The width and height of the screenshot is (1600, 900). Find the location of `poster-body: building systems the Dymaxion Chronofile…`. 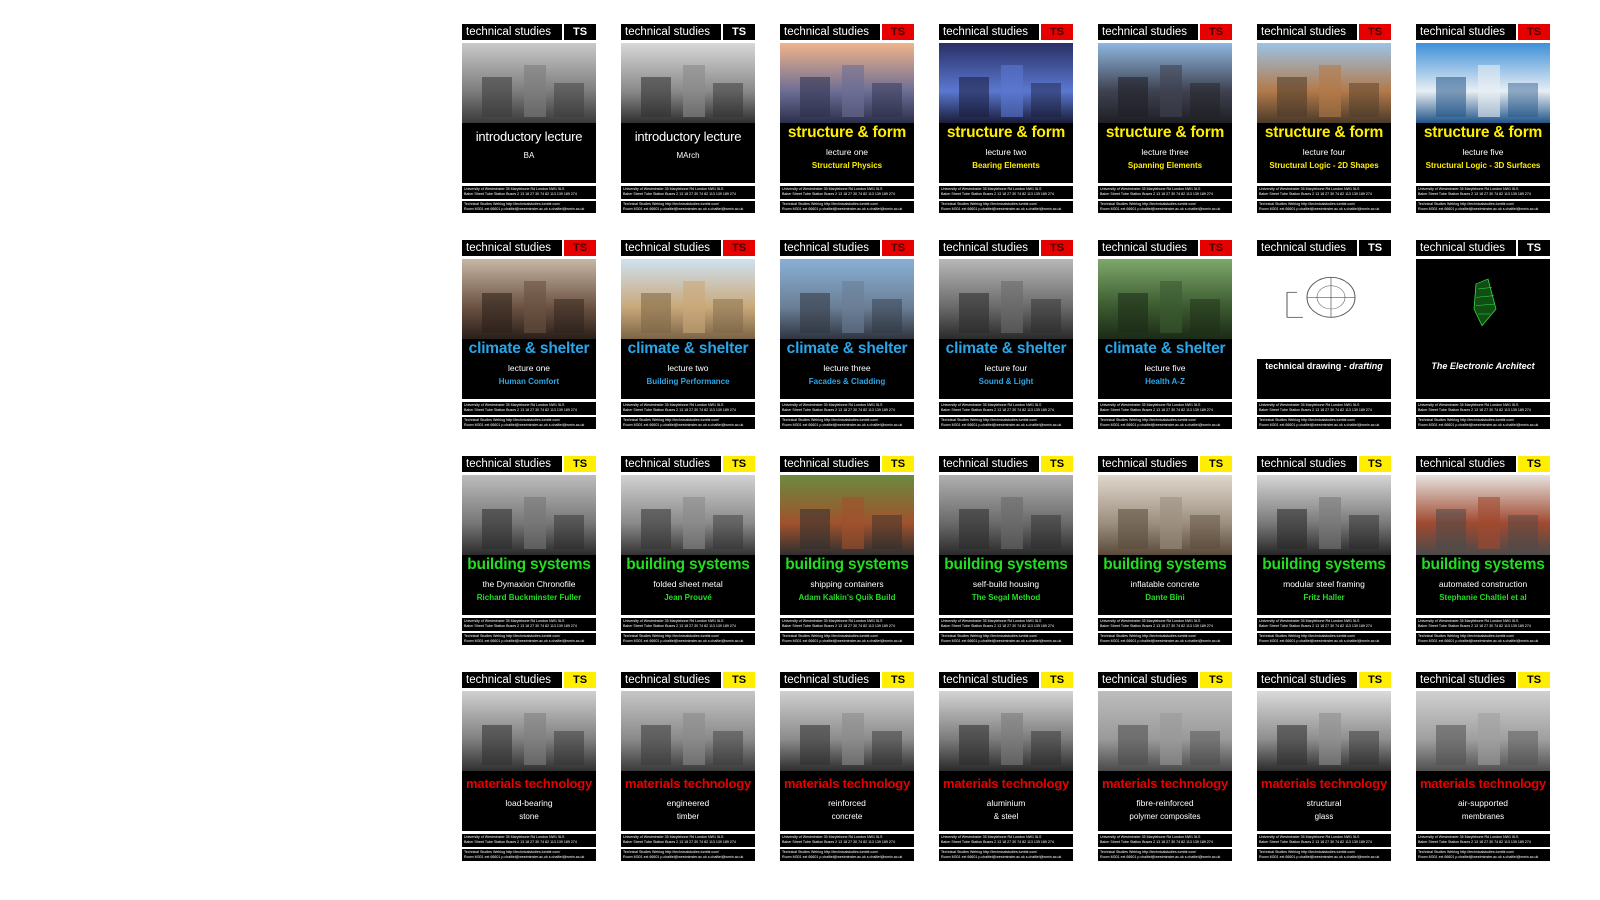

poster-body: building systems the Dymaxion Chronofile… is located at coordinates (529, 545).